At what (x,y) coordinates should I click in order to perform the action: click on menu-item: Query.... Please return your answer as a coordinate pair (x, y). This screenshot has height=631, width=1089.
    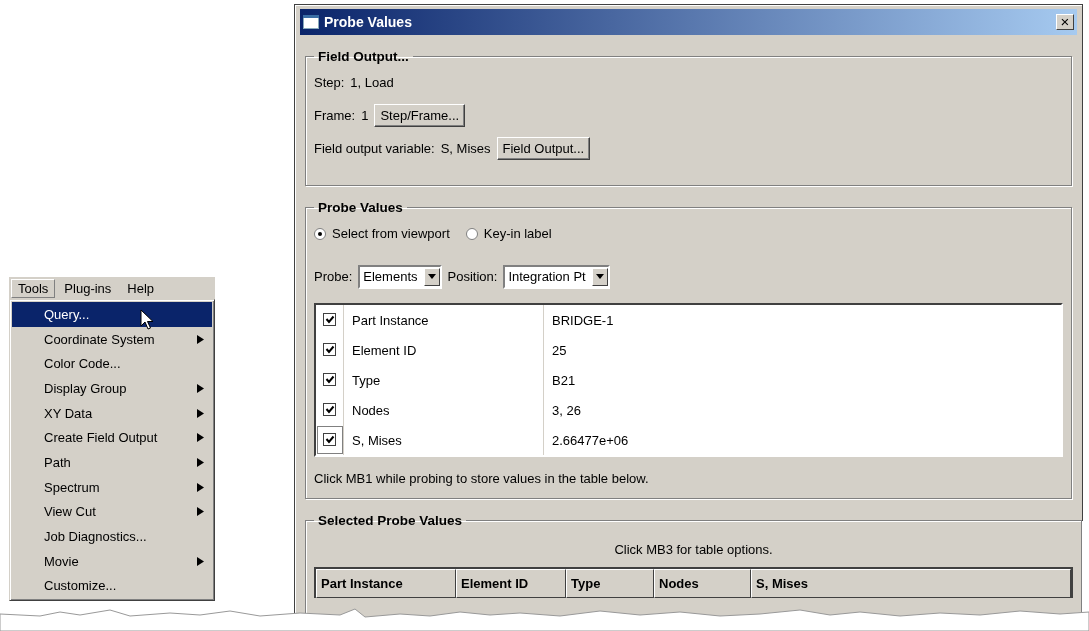
    Looking at the image, I should click on (112, 314).